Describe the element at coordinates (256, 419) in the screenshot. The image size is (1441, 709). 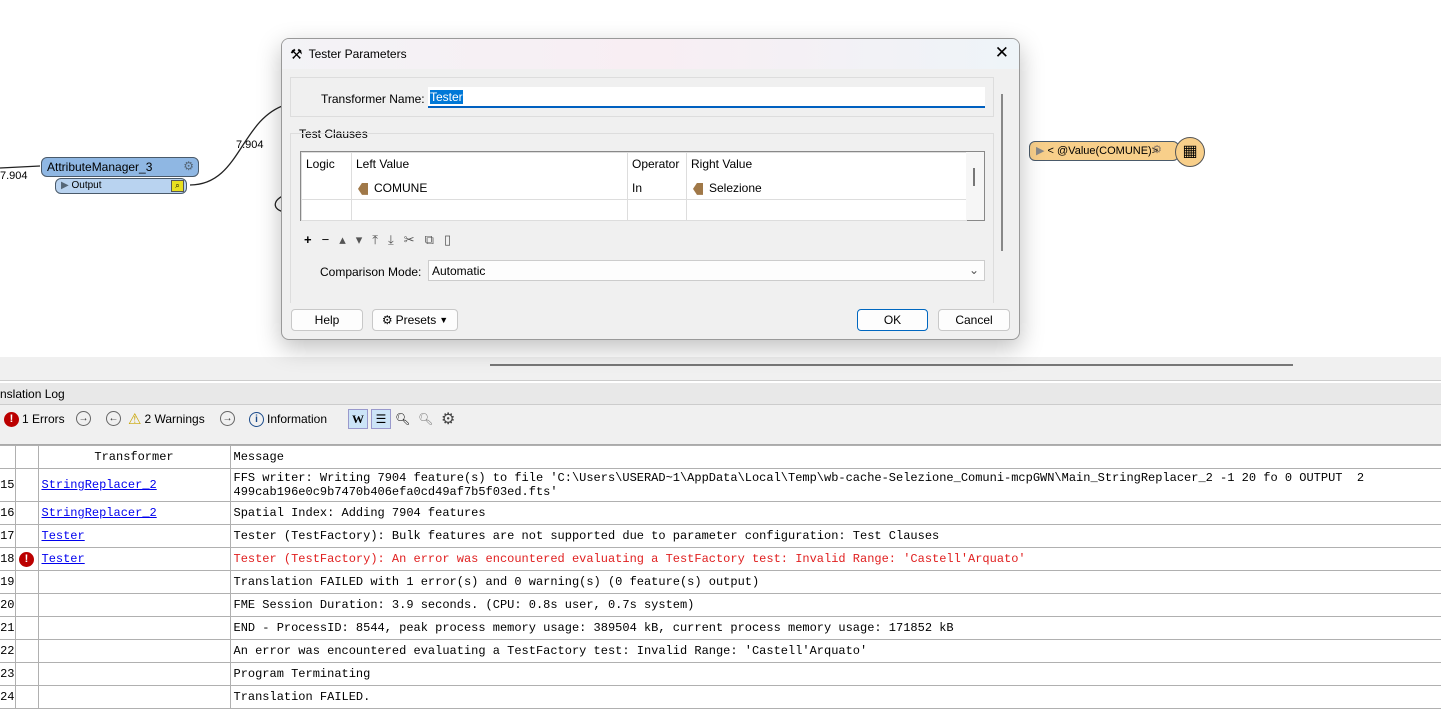
I see `info-icon: i` at that location.